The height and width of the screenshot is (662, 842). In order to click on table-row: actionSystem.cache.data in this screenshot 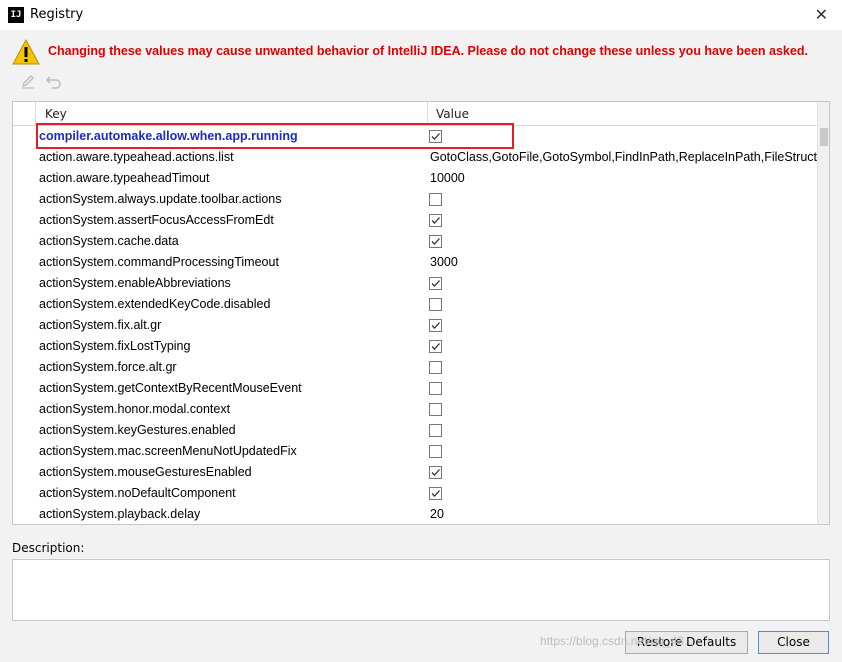, I will do `click(415, 241)`.